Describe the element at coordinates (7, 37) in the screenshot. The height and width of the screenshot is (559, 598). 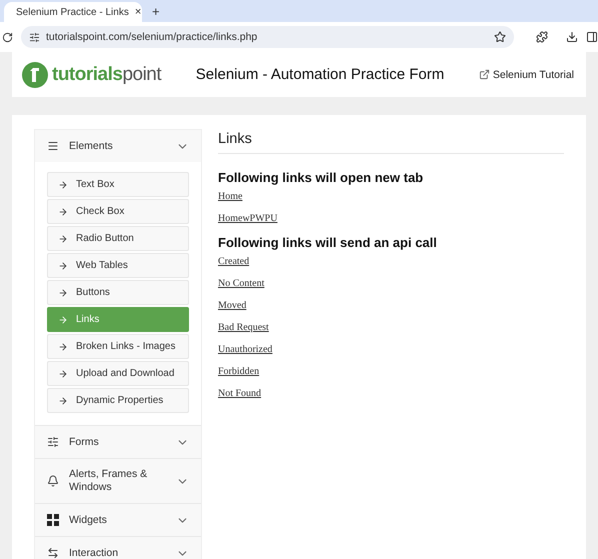
I see `reload-icon` at that location.